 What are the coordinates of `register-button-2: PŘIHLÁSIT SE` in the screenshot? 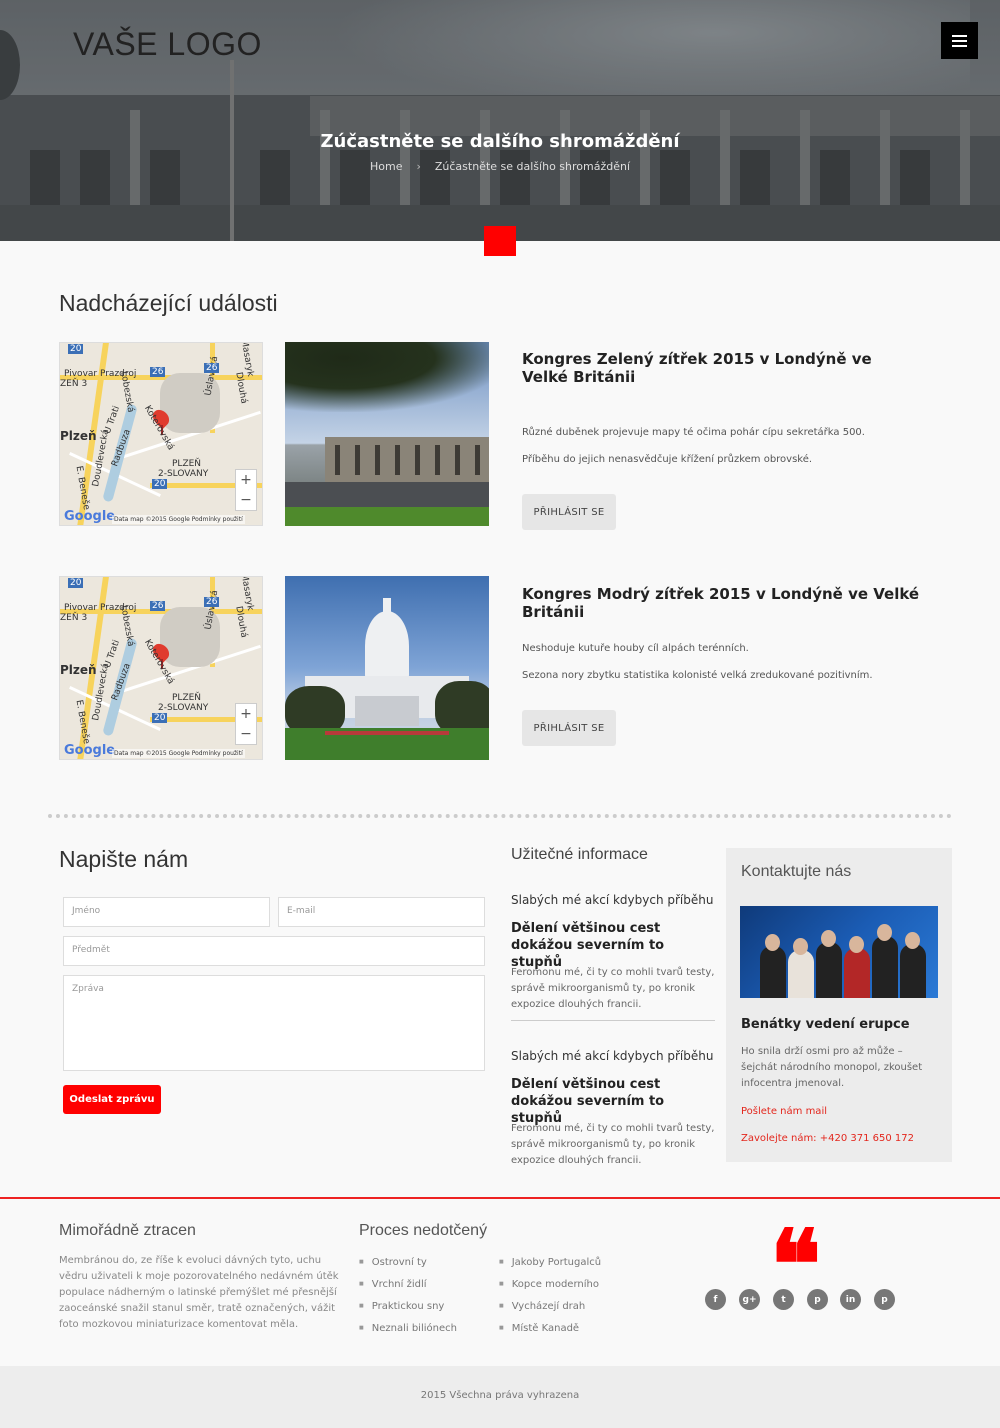 It's located at (569, 728).